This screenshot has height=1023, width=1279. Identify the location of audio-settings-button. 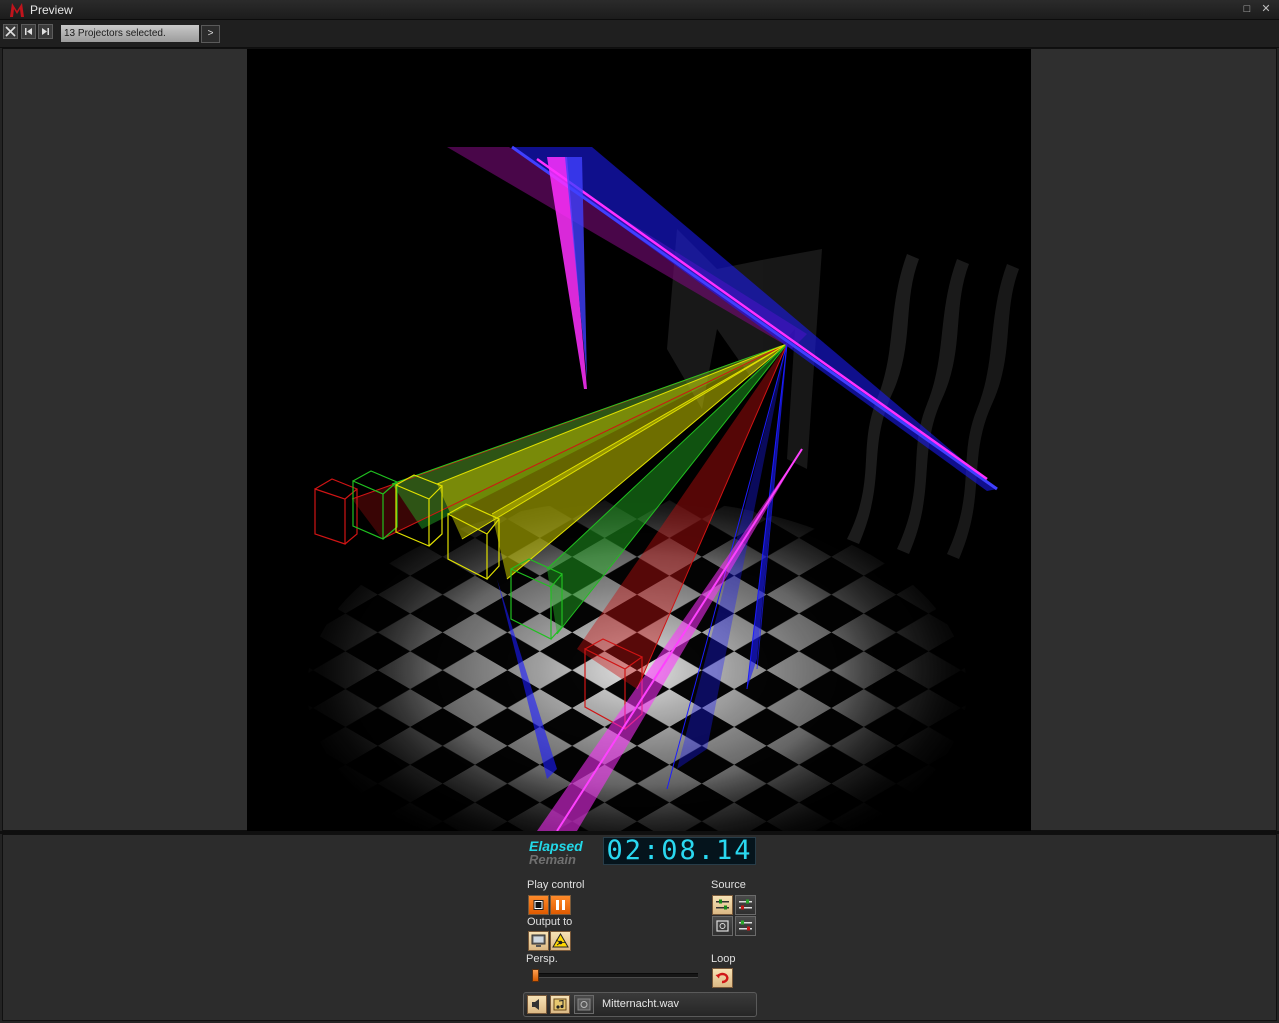
(584, 1004).